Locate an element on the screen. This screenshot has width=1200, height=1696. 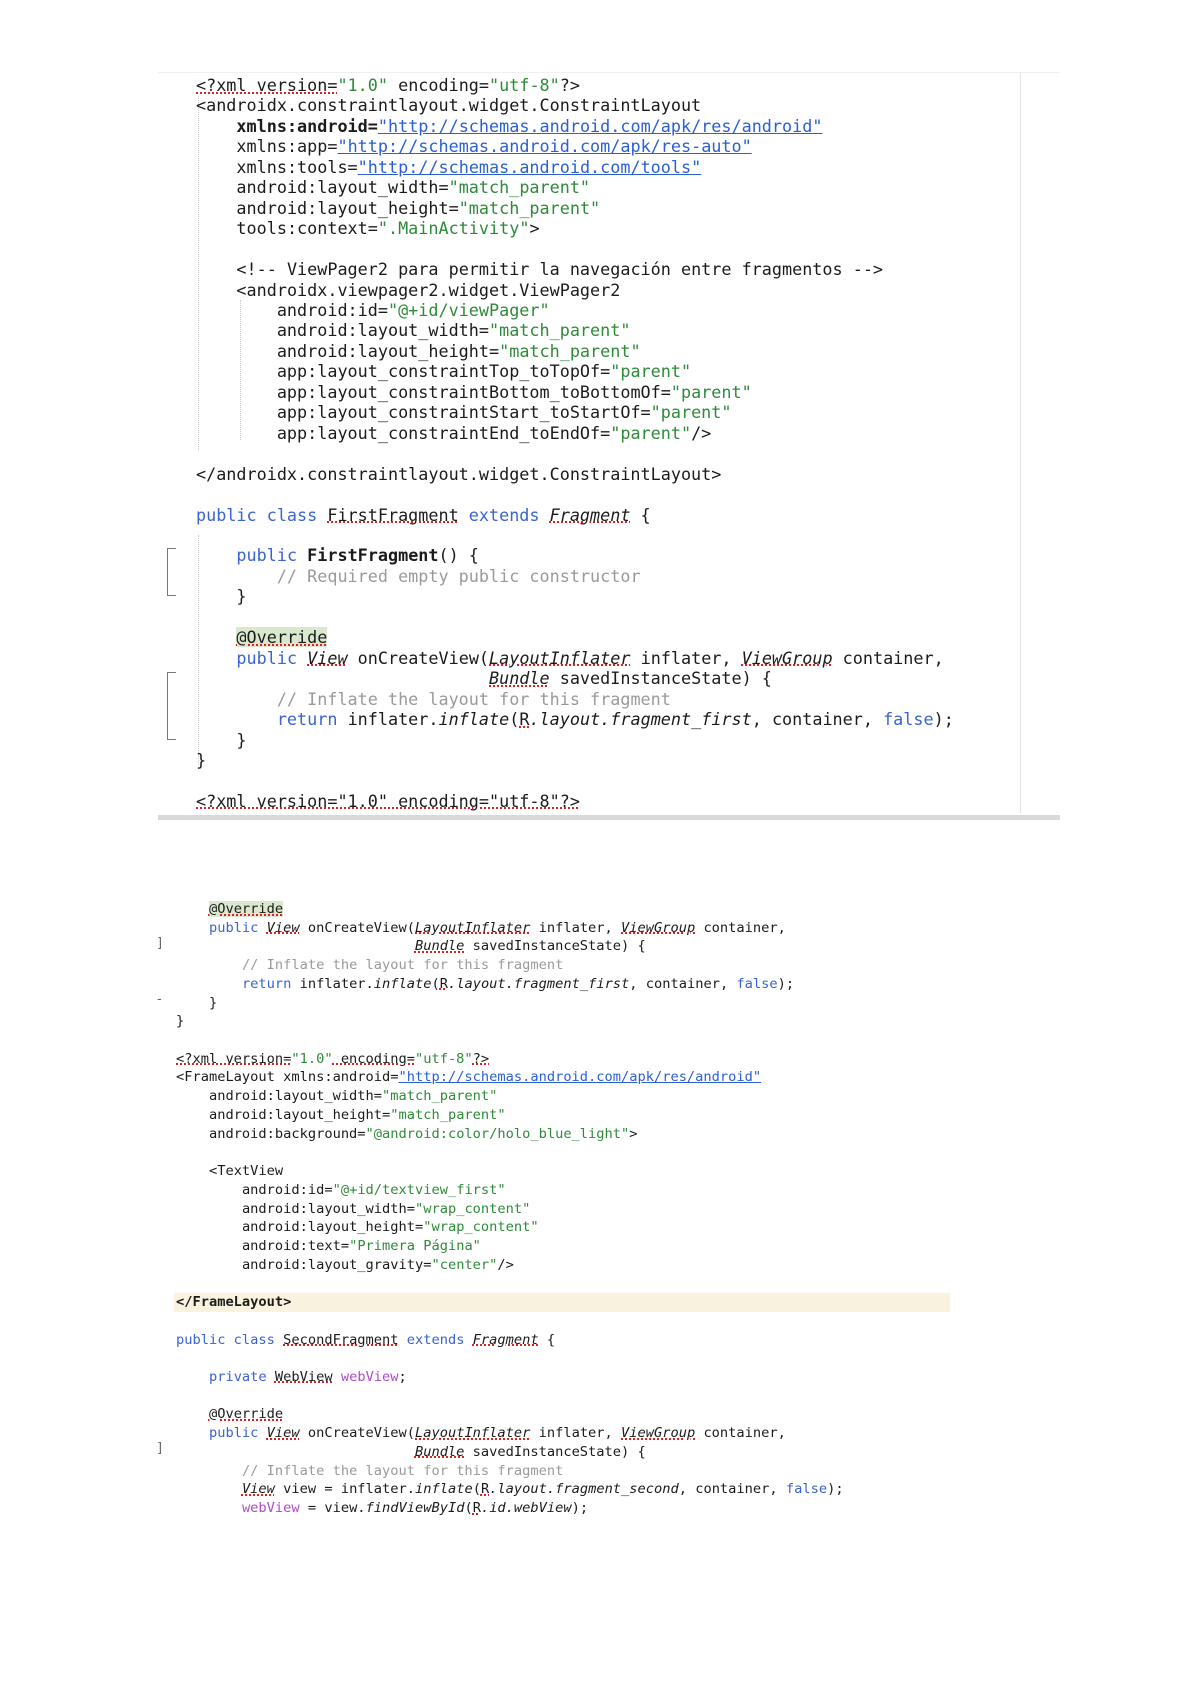
code-token: onCreateView( is located at coordinates (418, 657).